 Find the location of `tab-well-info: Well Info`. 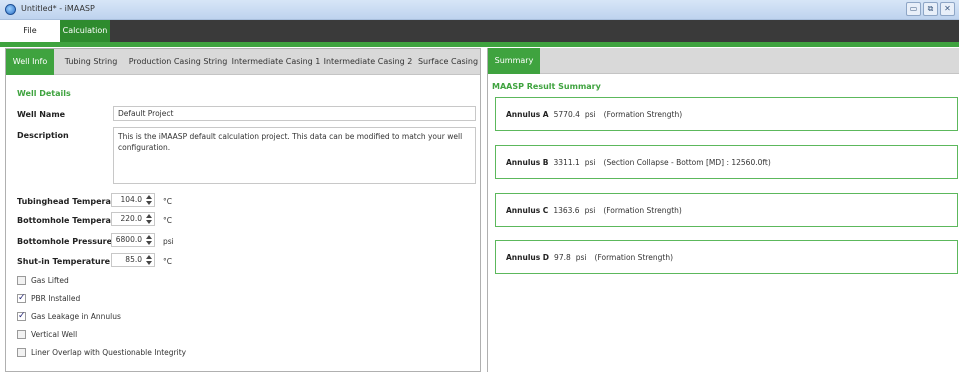

tab-well-info: Well Info is located at coordinates (30, 62).